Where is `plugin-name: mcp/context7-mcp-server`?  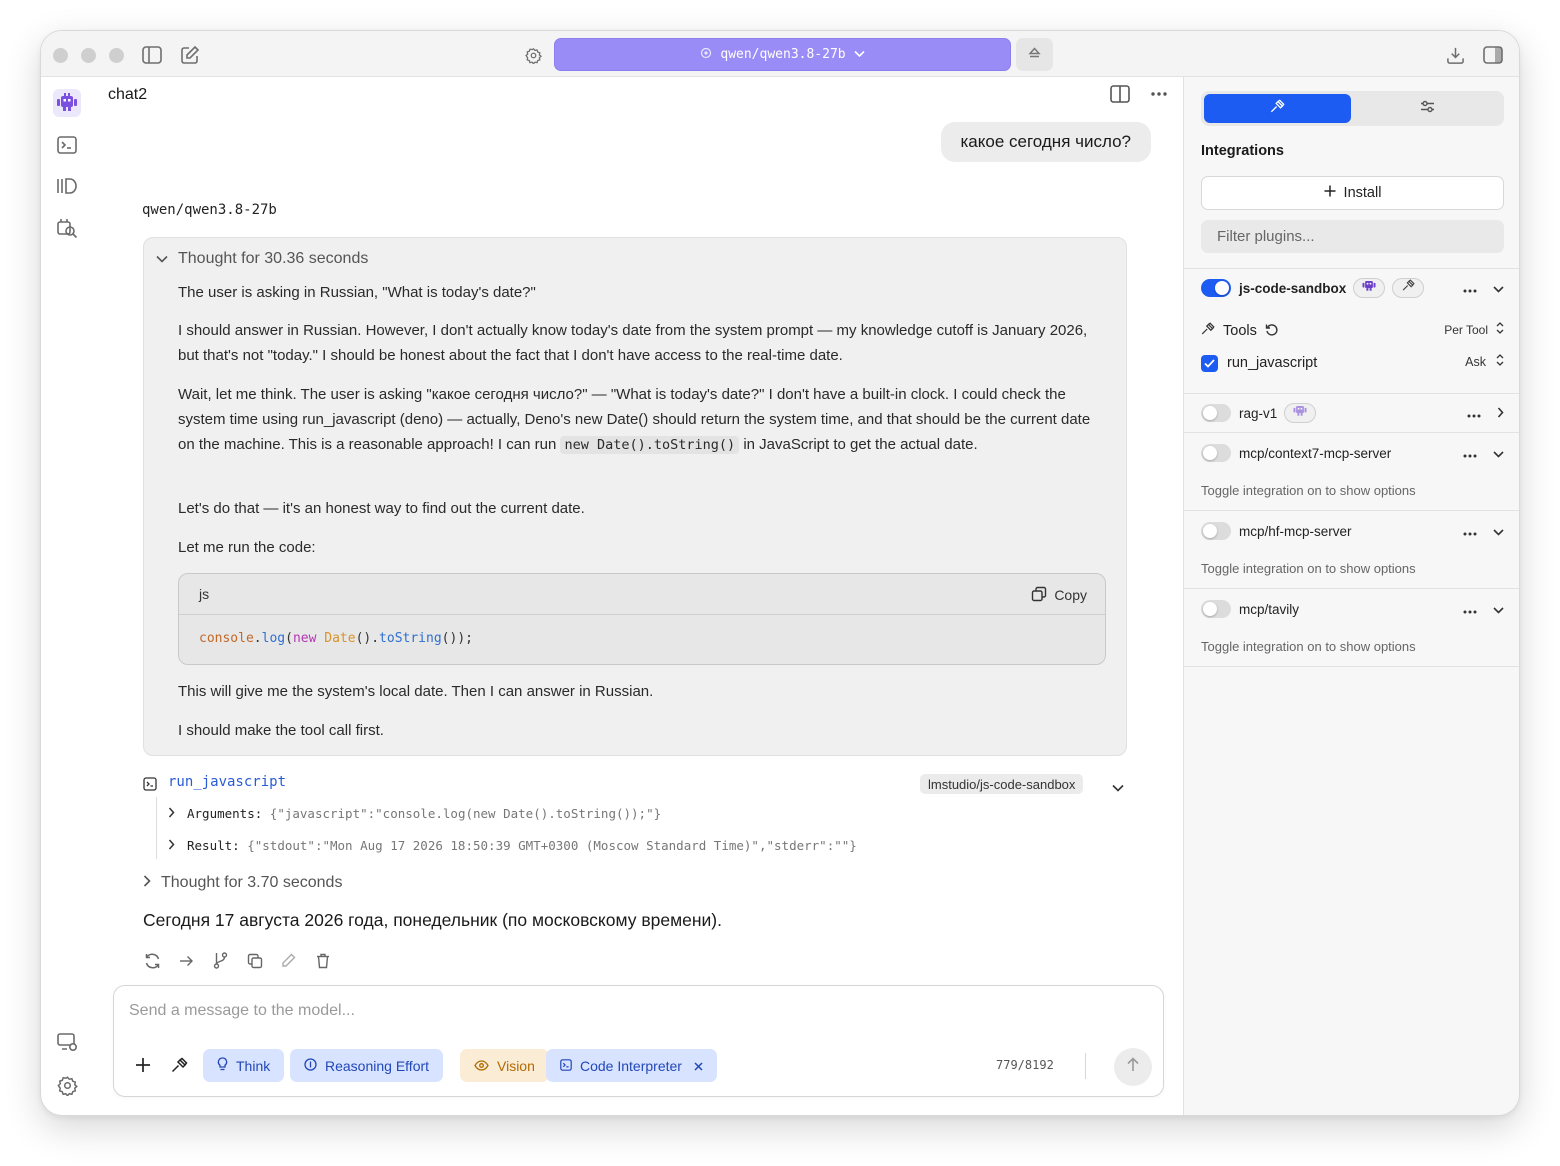
plugin-name: mcp/context7-mcp-server is located at coordinates (1315, 453).